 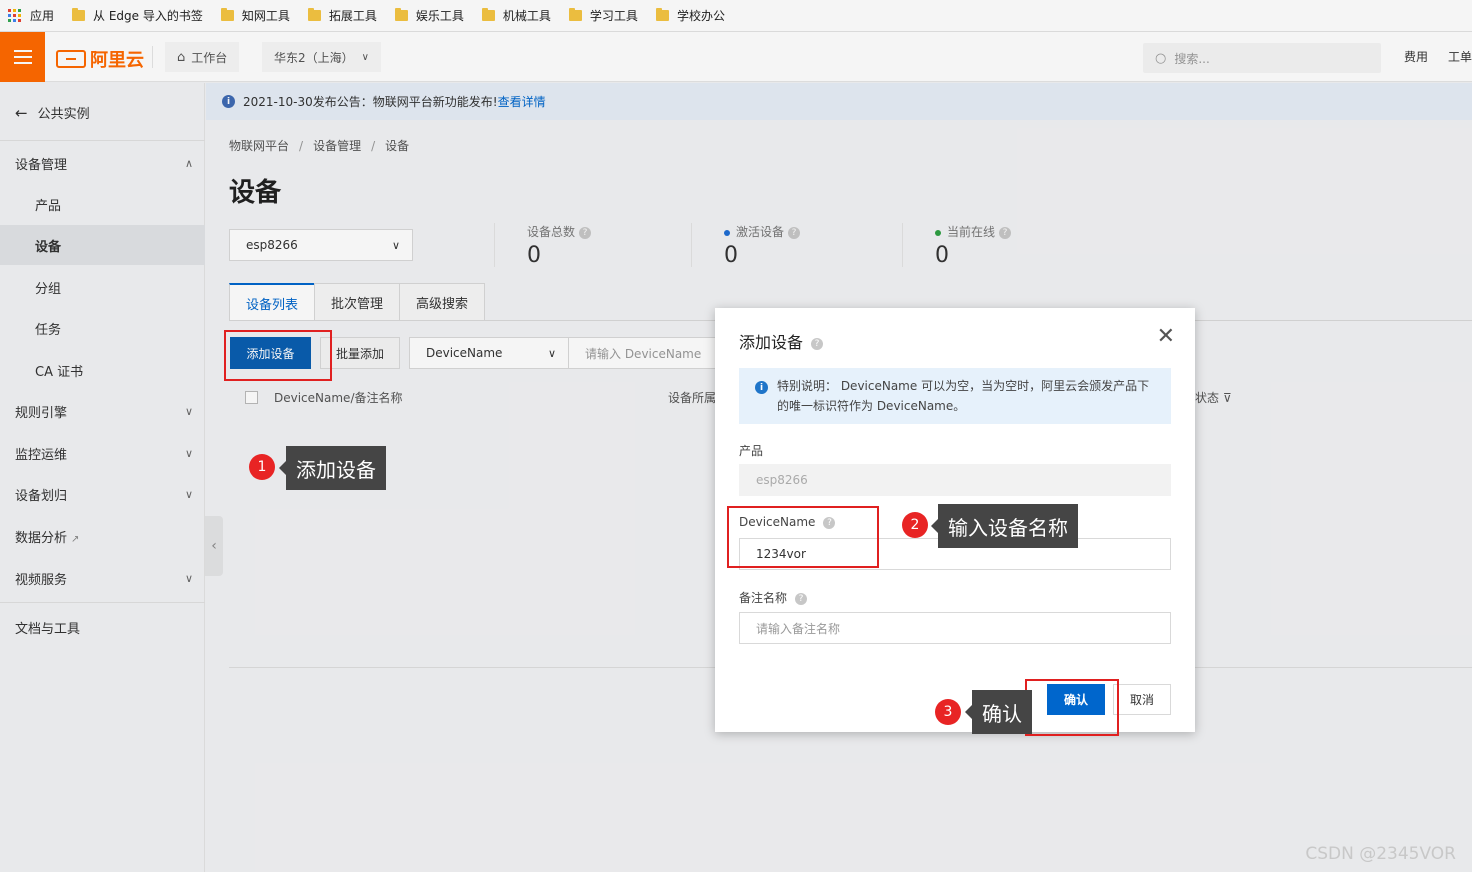 What do you see at coordinates (332, 468) in the screenshot?
I see `step-callout: 添加设备` at bounding box center [332, 468].